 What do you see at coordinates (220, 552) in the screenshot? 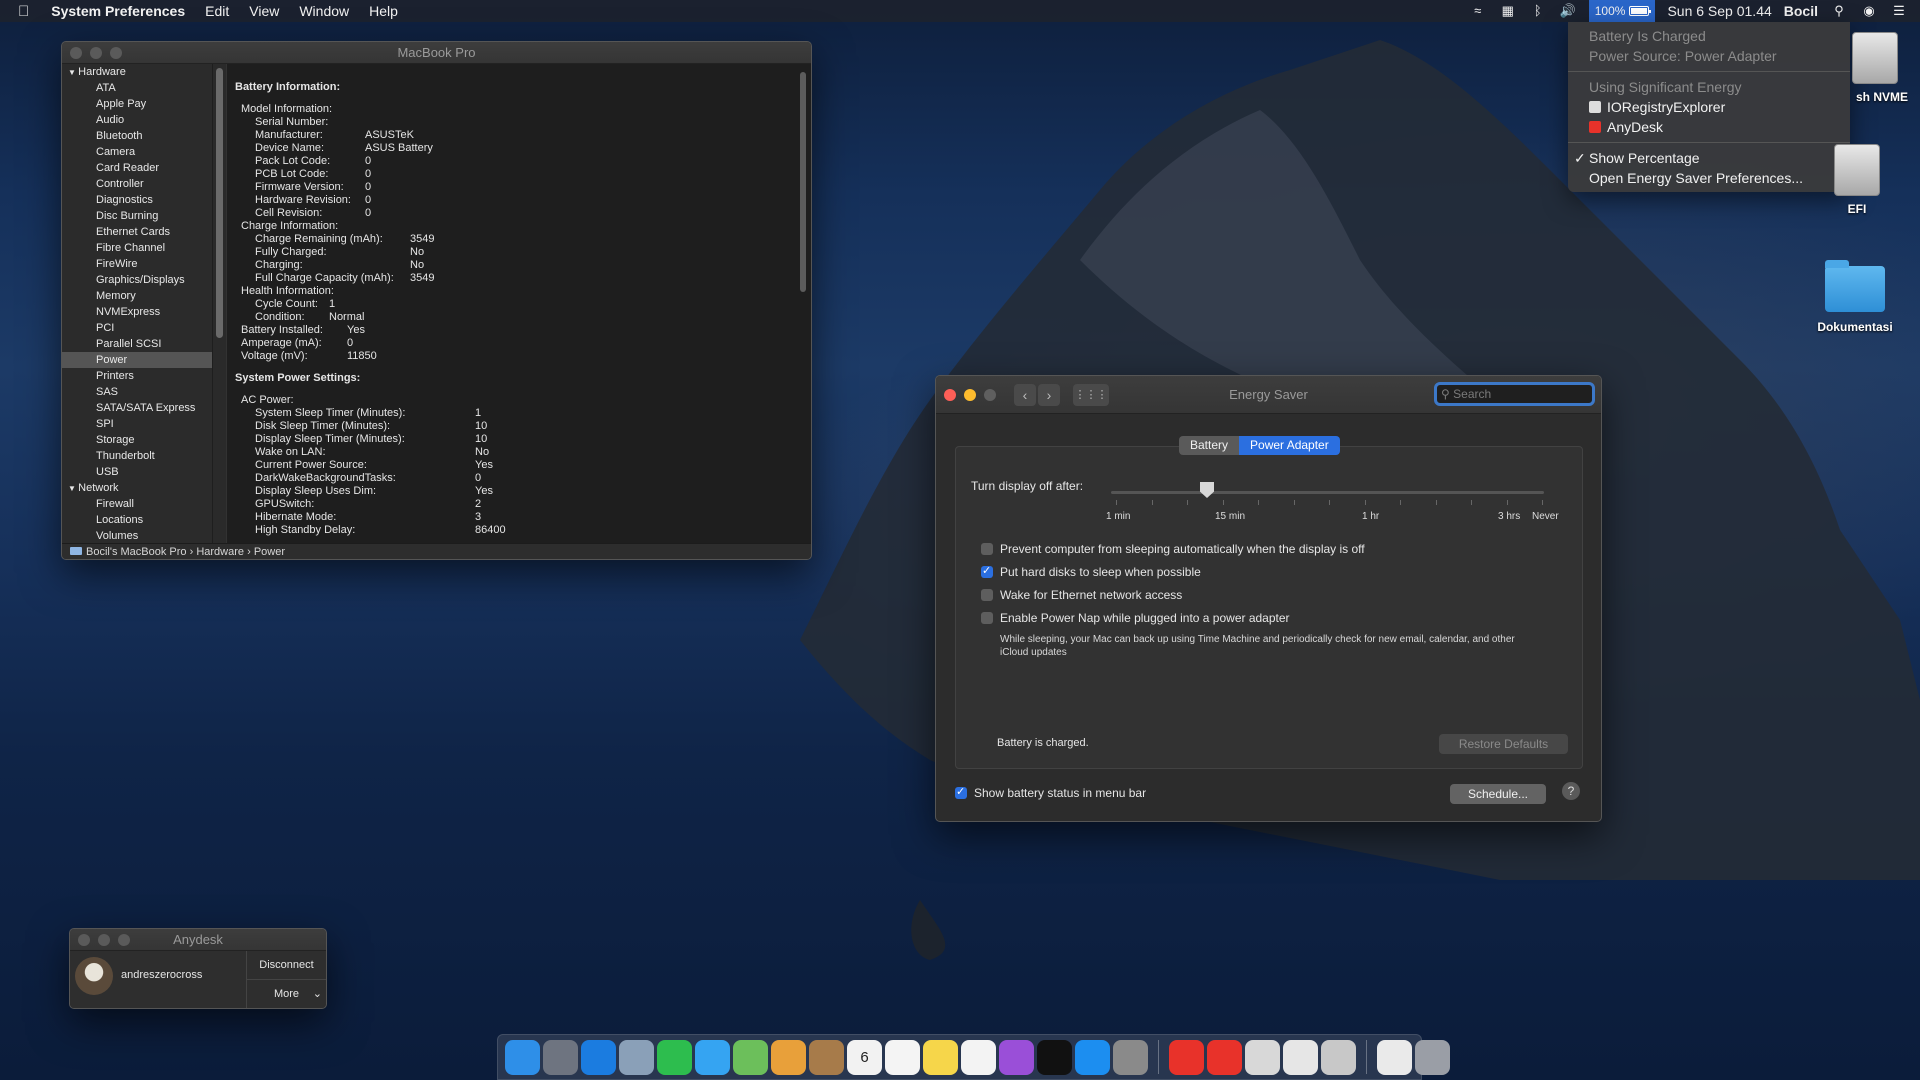
I see `path-item-hardware: Hardware` at bounding box center [220, 552].